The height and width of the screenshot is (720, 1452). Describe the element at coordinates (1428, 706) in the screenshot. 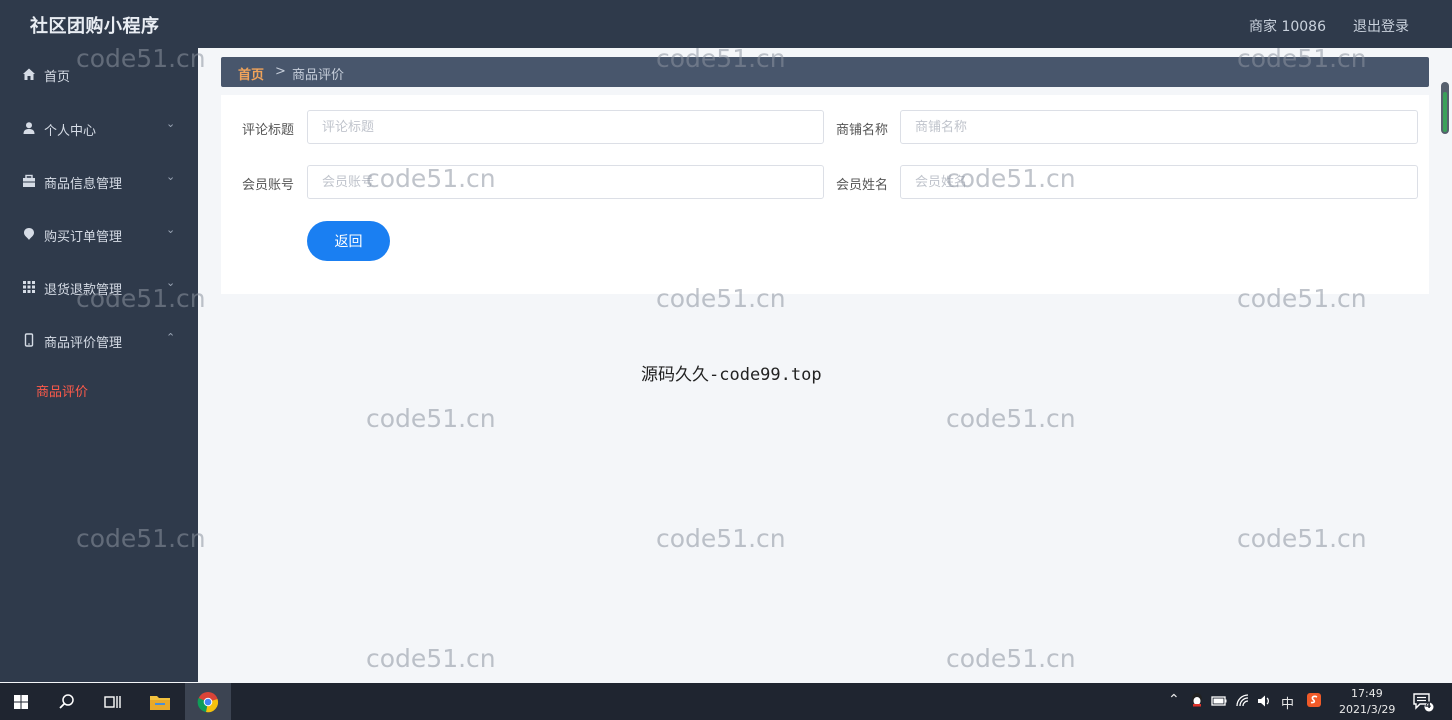

I see `notification-count: 4` at that location.